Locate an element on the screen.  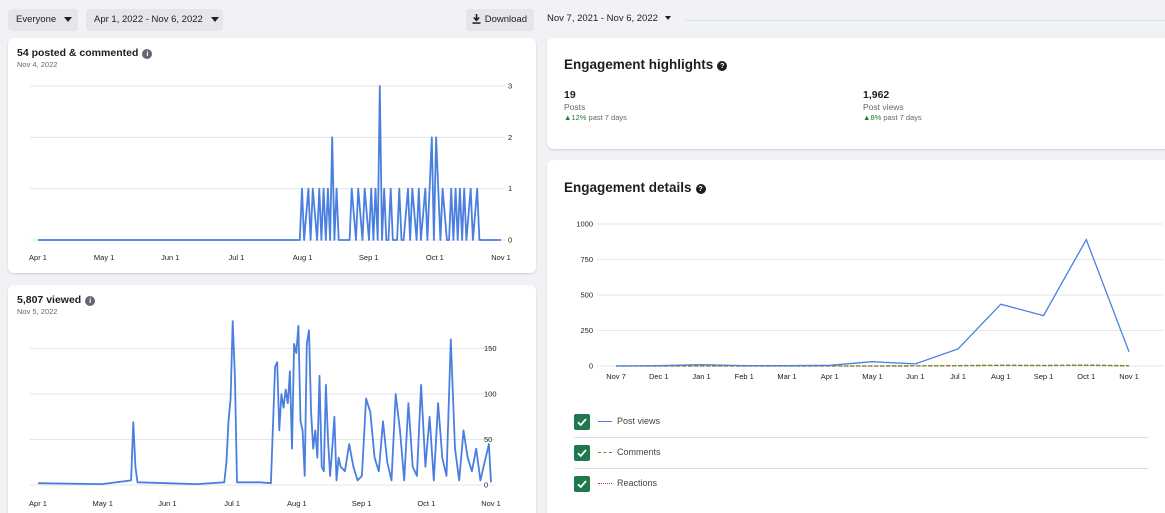
metric-post-views: 1,962 Post views ▲8% past 7 days is located at coordinates (892, 105).